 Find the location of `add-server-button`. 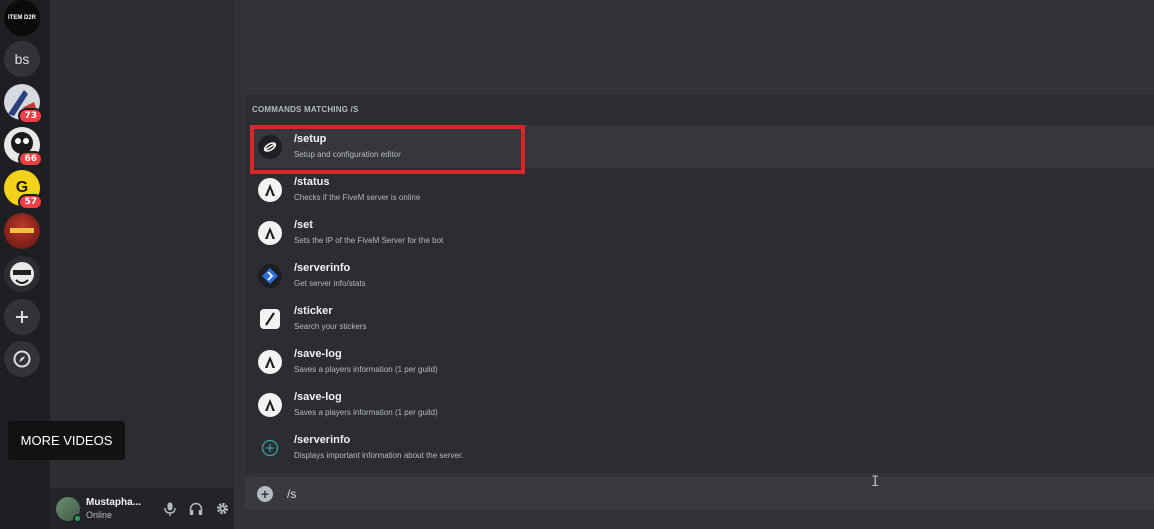

add-server-button is located at coordinates (22, 317).